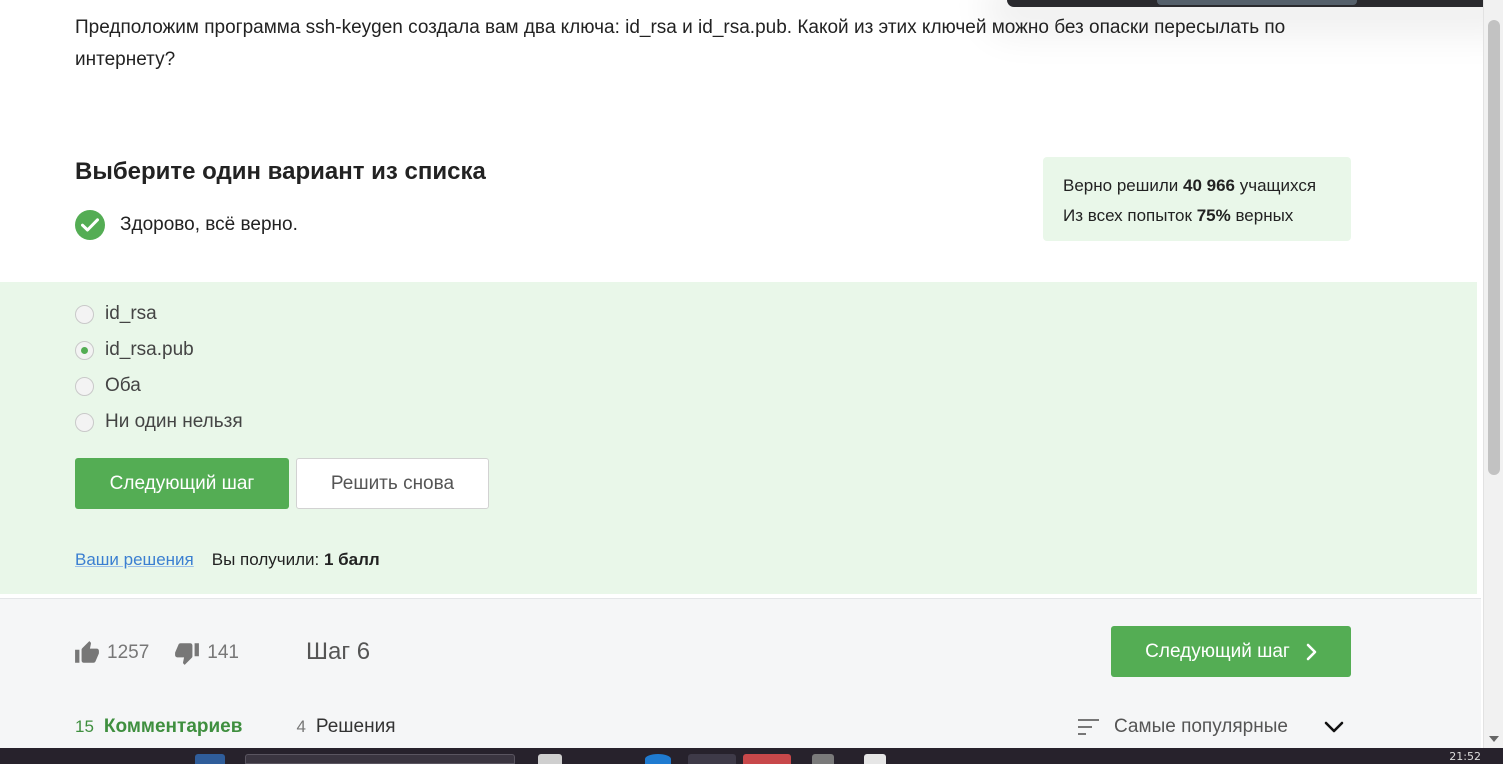 The height and width of the screenshot is (764, 1503). Describe the element at coordinates (169, 653) in the screenshot. I see `votes: 1257 141` at that location.